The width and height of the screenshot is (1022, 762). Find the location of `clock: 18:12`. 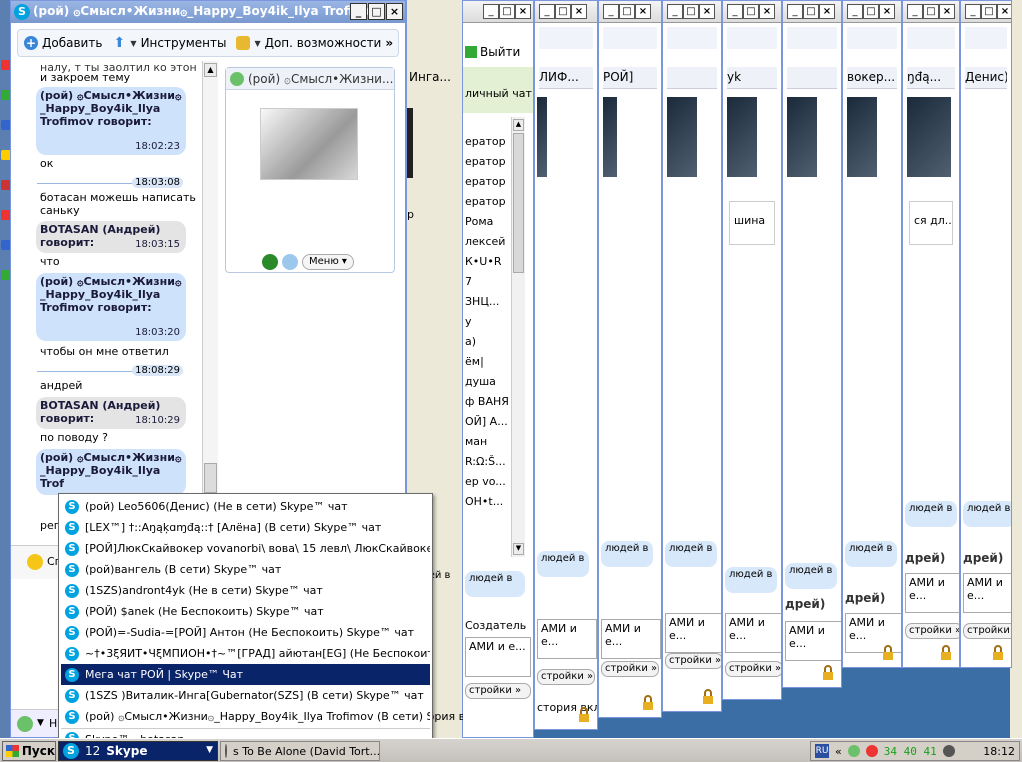

clock: 18:12 is located at coordinates (999, 751).